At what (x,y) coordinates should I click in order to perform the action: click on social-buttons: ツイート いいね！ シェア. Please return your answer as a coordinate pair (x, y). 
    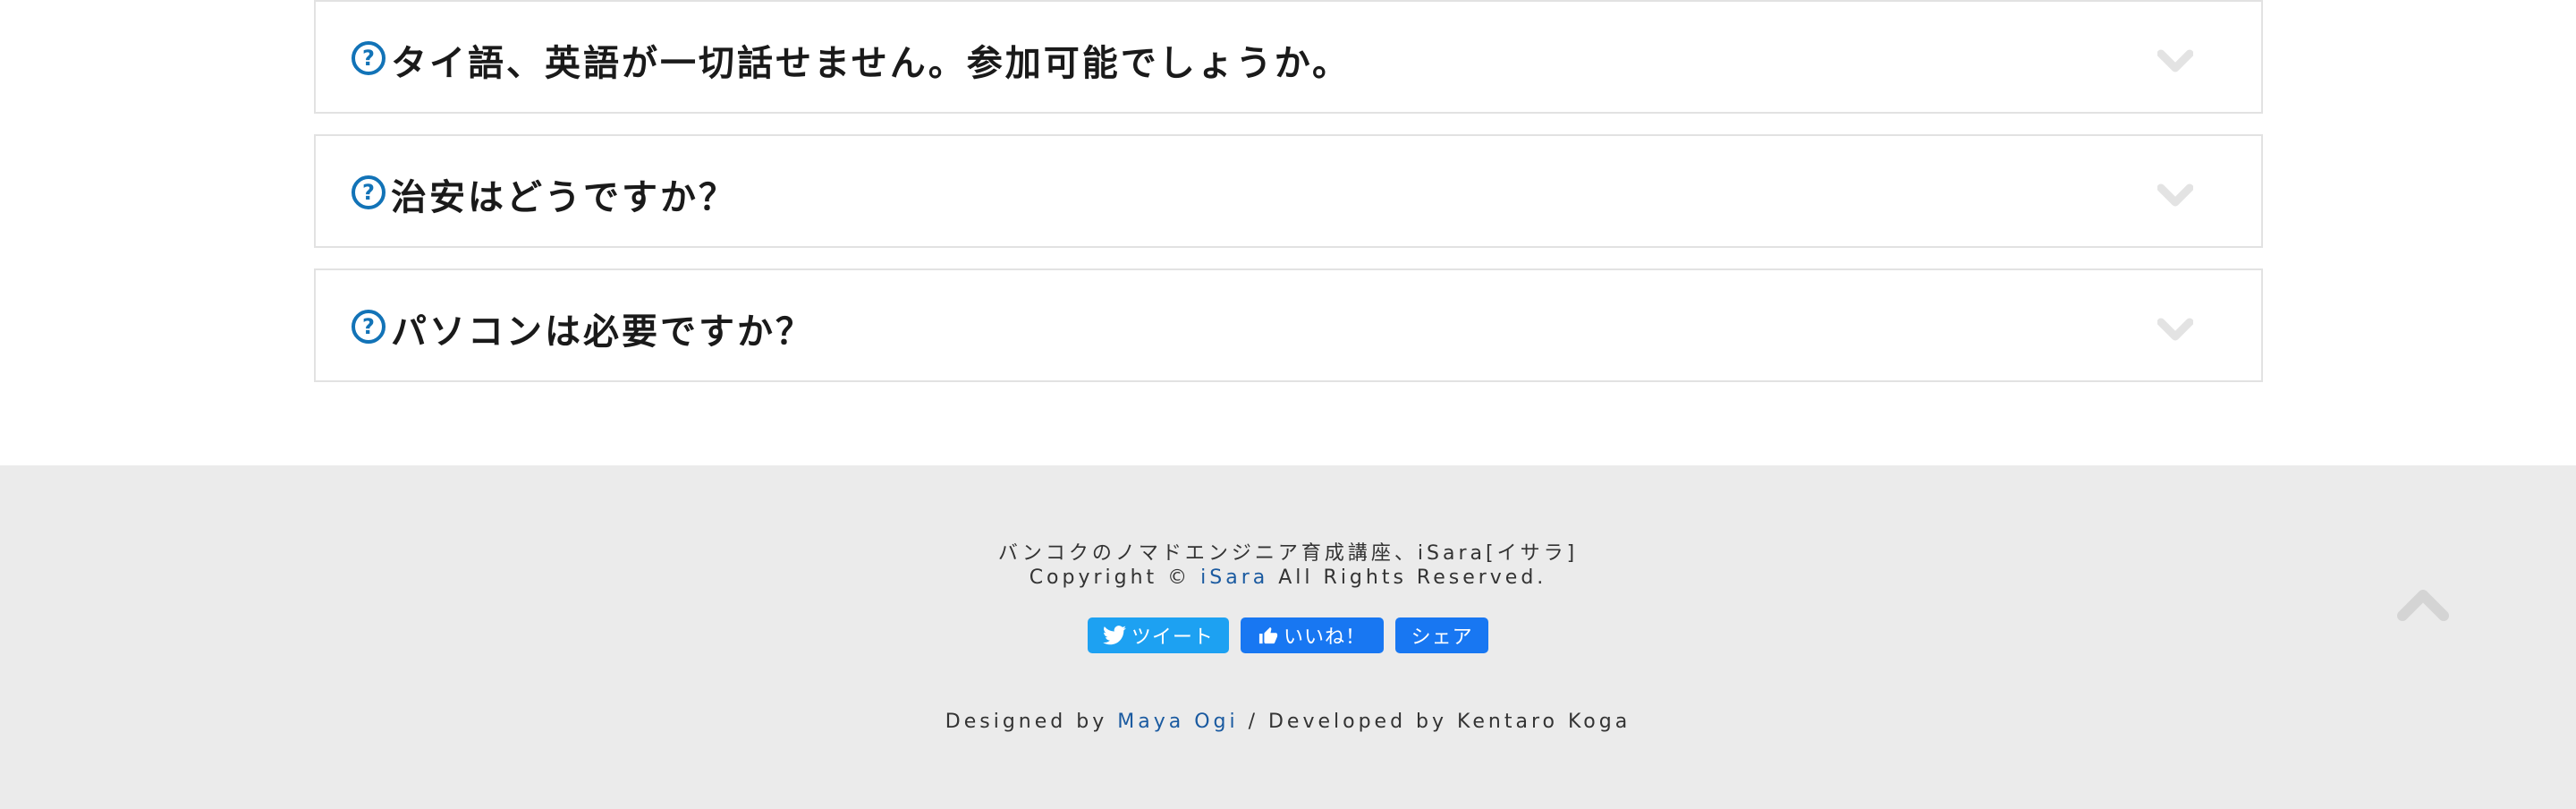
    Looking at the image, I should click on (1288, 635).